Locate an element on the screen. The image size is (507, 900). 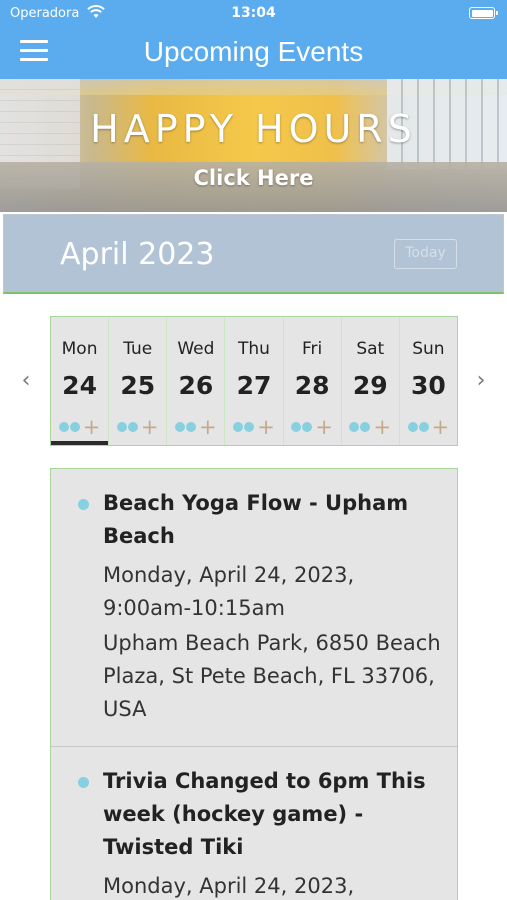
day-cell-sat: Sat 29 + is located at coordinates (370, 381).